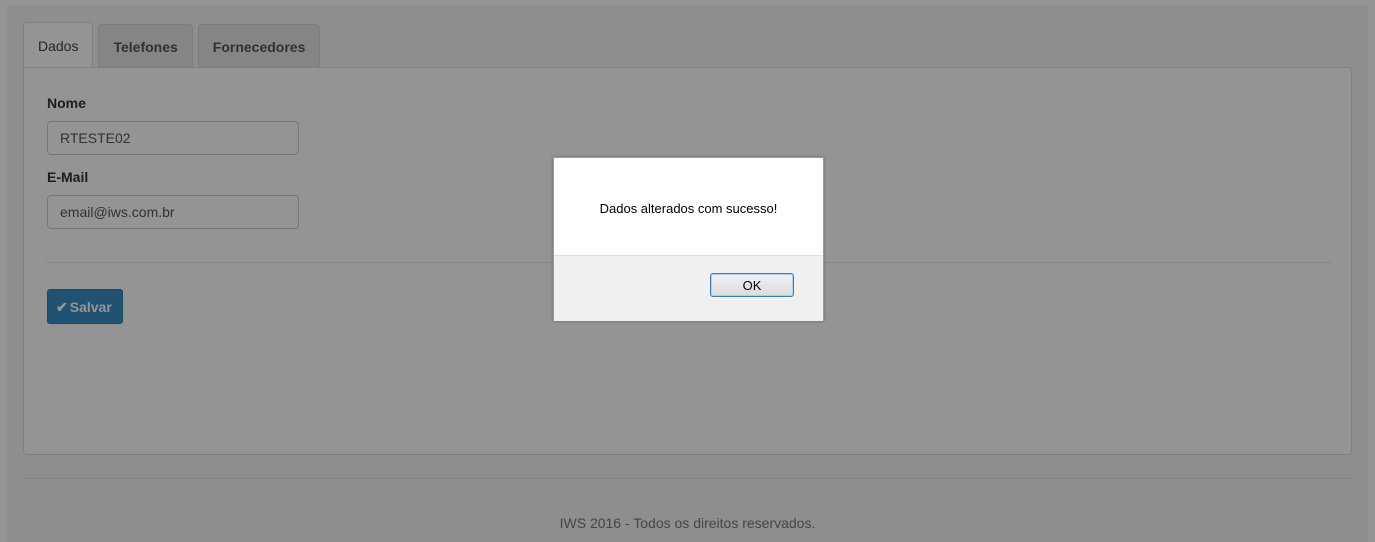 The height and width of the screenshot is (542, 1375). What do you see at coordinates (688, 239) in the screenshot?
I see `alert-dialog: Dados alterados com sucesso! OK` at bounding box center [688, 239].